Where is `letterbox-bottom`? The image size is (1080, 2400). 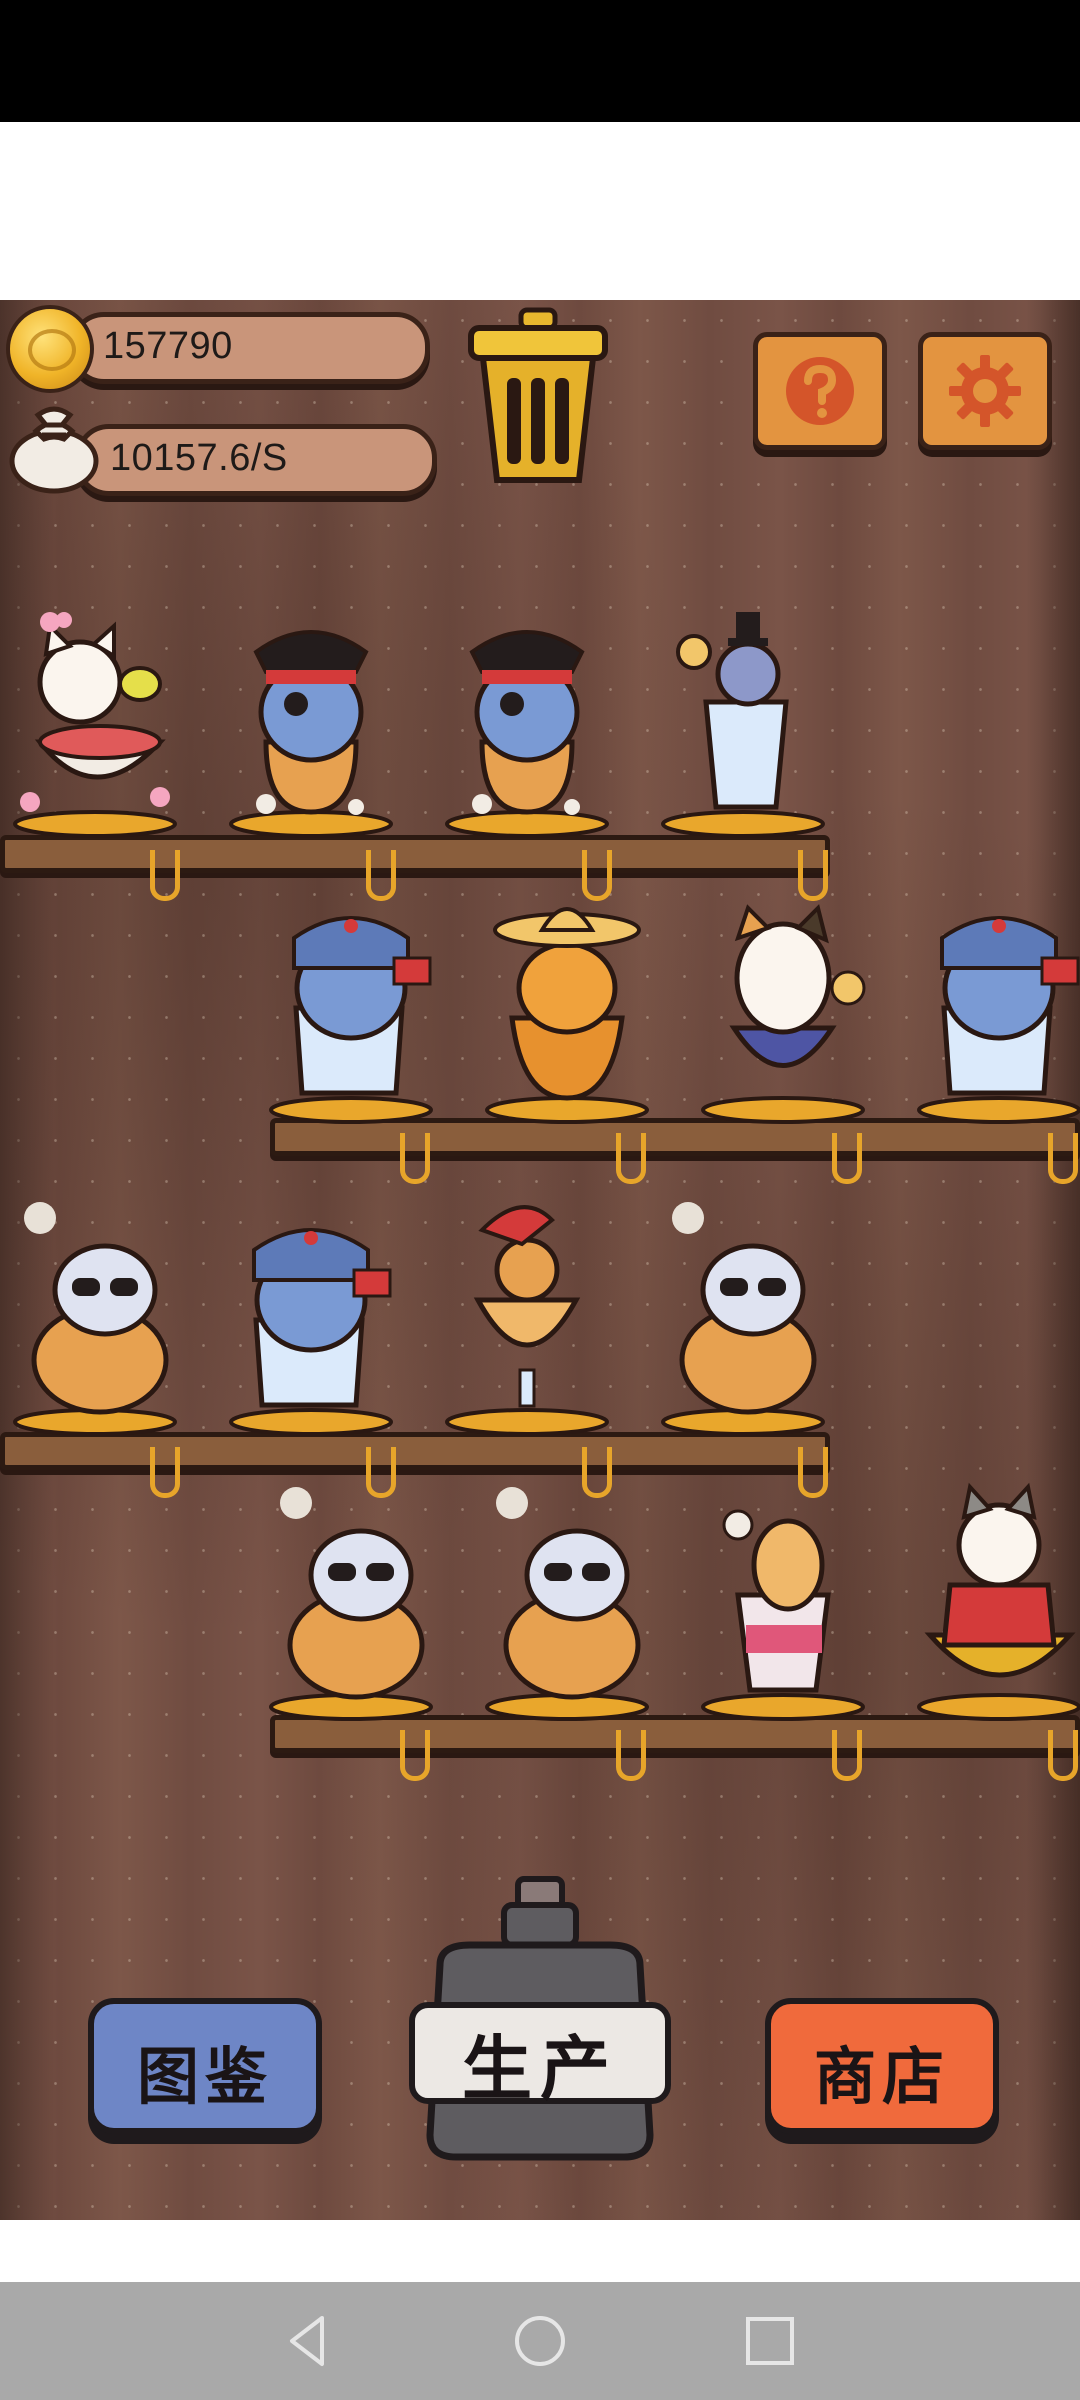 letterbox-bottom is located at coordinates (540, 2251).